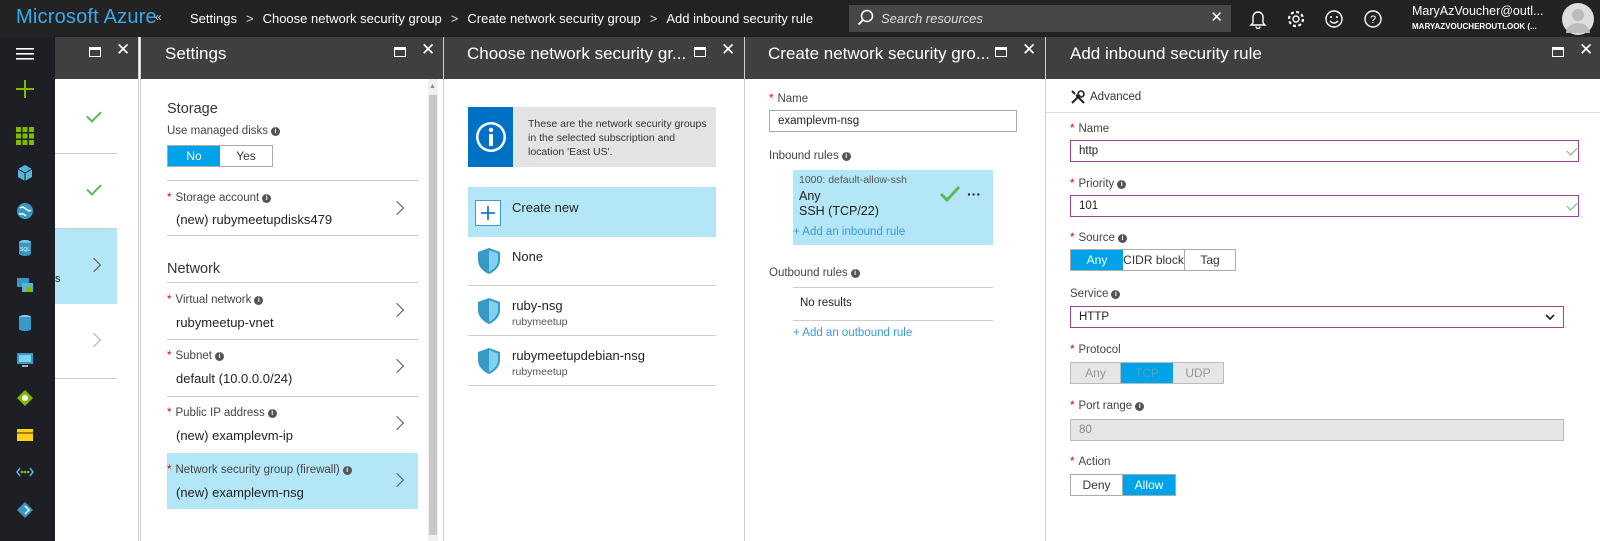 The image size is (1600, 541). I want to click on nsg-option-rubymeetupdebian-nsg: rubymeetupdebian-nsg rubymeetup, so click(592, 361).